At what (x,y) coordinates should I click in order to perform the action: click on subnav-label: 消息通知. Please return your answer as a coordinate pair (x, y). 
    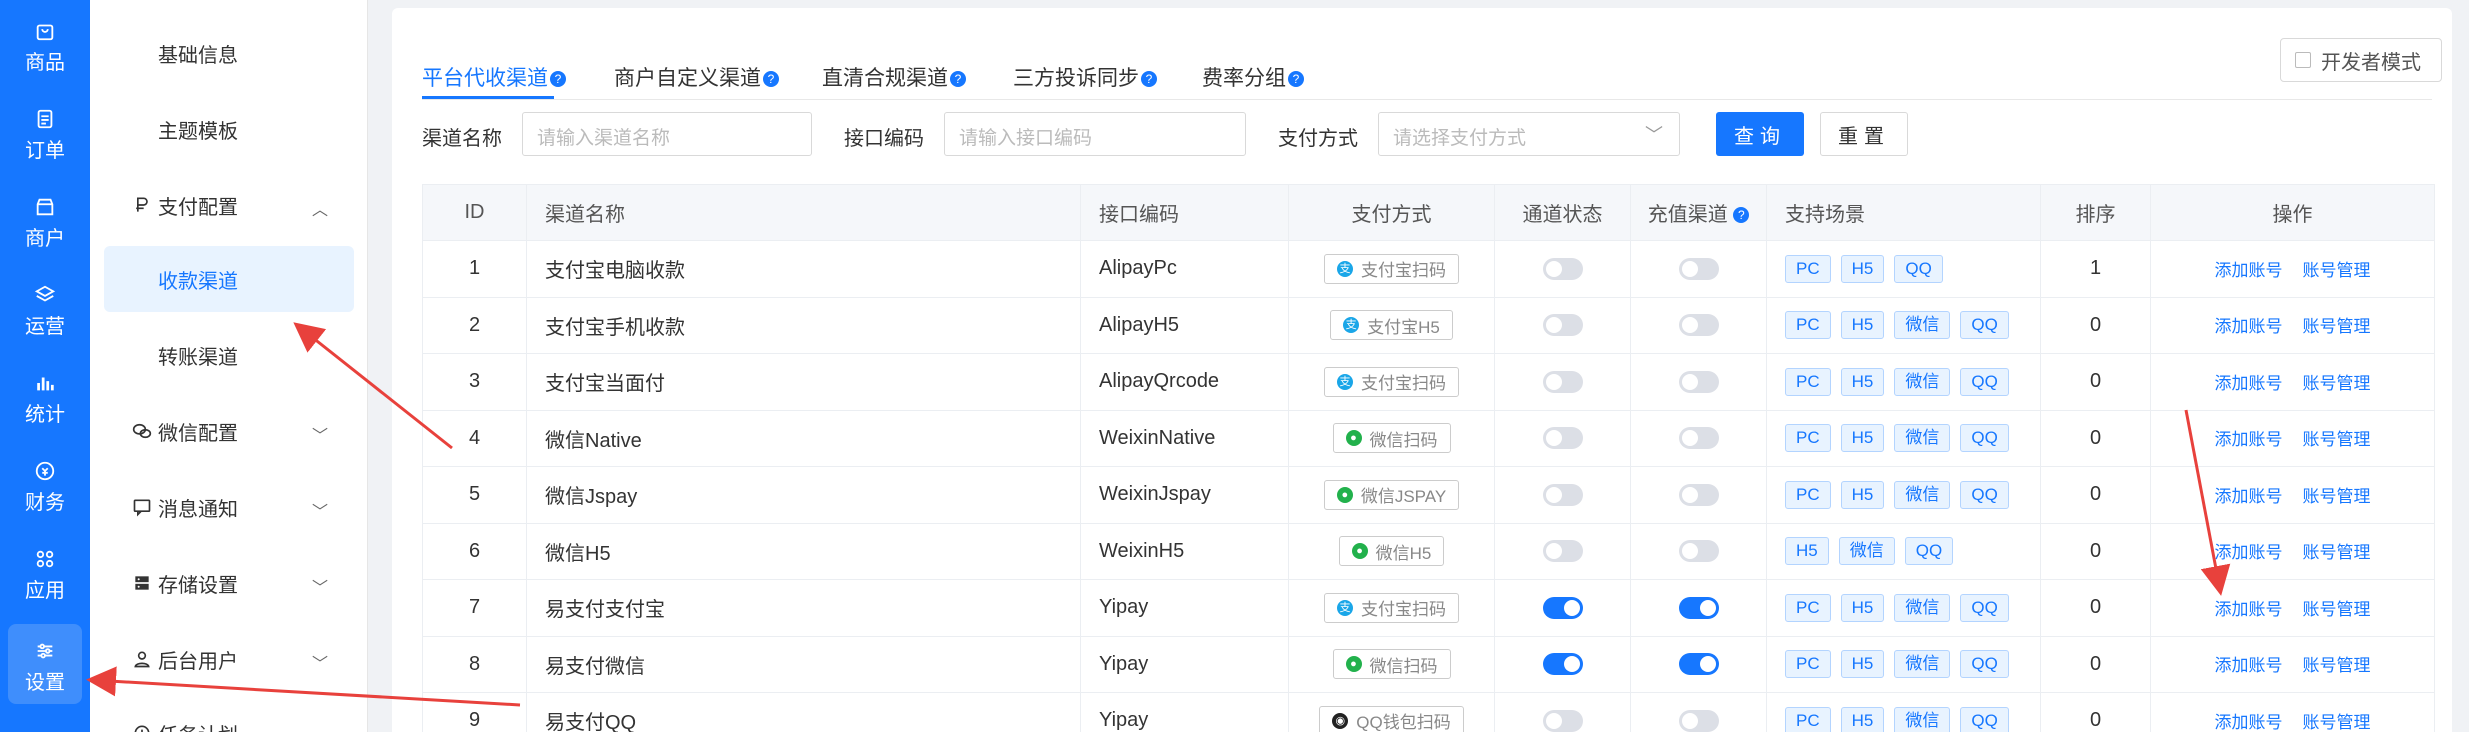
    Looking at the image, I should click on (198, 509).